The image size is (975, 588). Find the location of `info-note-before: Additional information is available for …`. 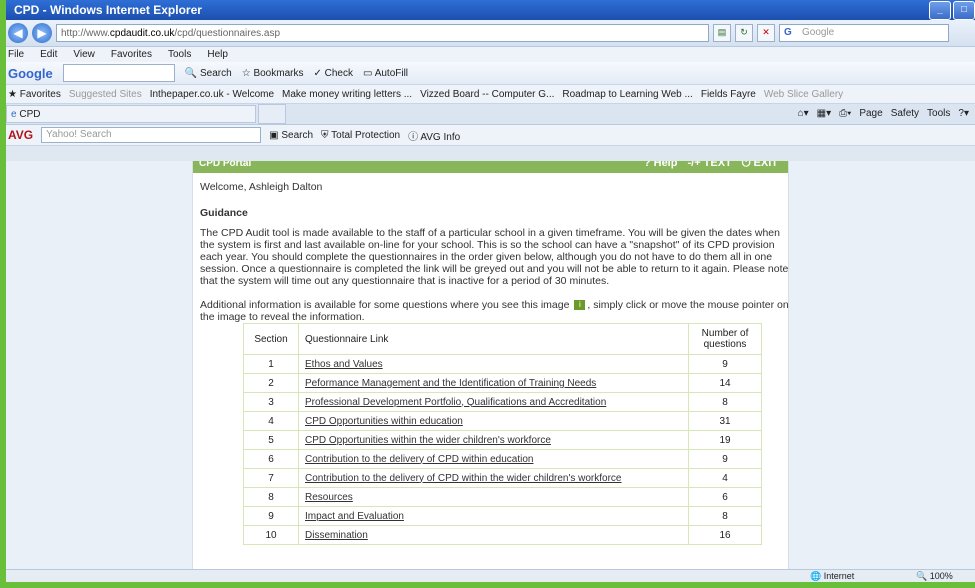

info-note-before: Additional information is available for … is located at coordinates (385, 305).